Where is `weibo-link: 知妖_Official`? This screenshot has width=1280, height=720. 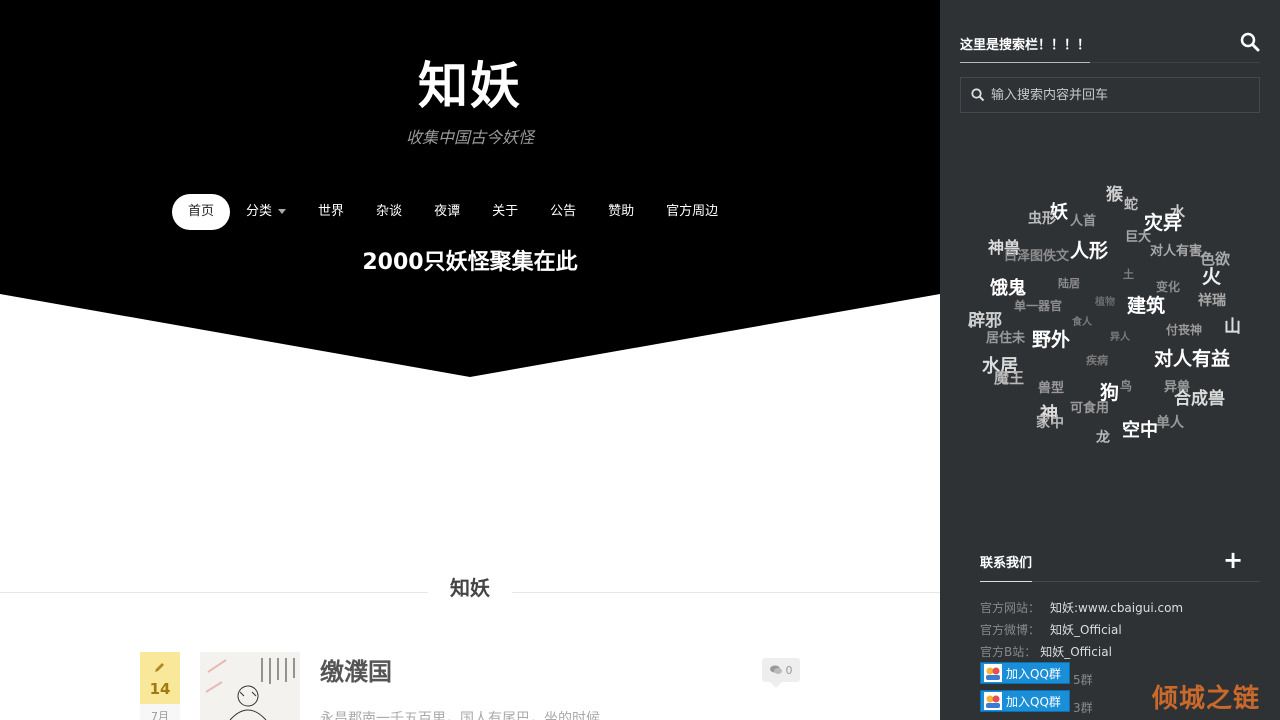 weibo-link: 知妖_Official is located at coordinates (1086, 630).